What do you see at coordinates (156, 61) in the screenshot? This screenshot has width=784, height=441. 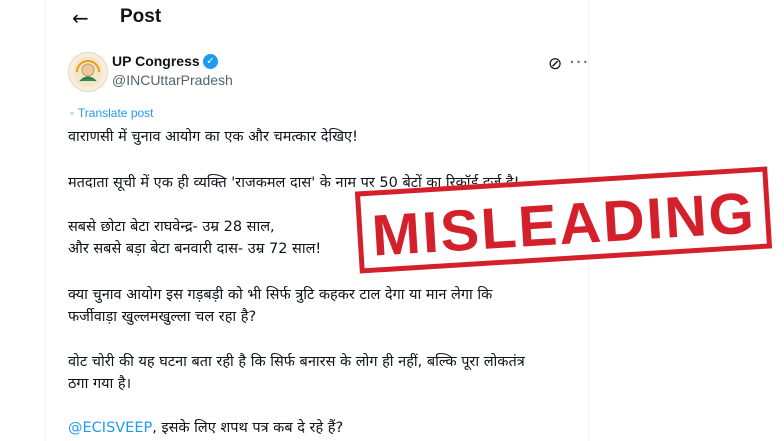 I see `author-name: UP Congress` at bounding box center [156, 61].